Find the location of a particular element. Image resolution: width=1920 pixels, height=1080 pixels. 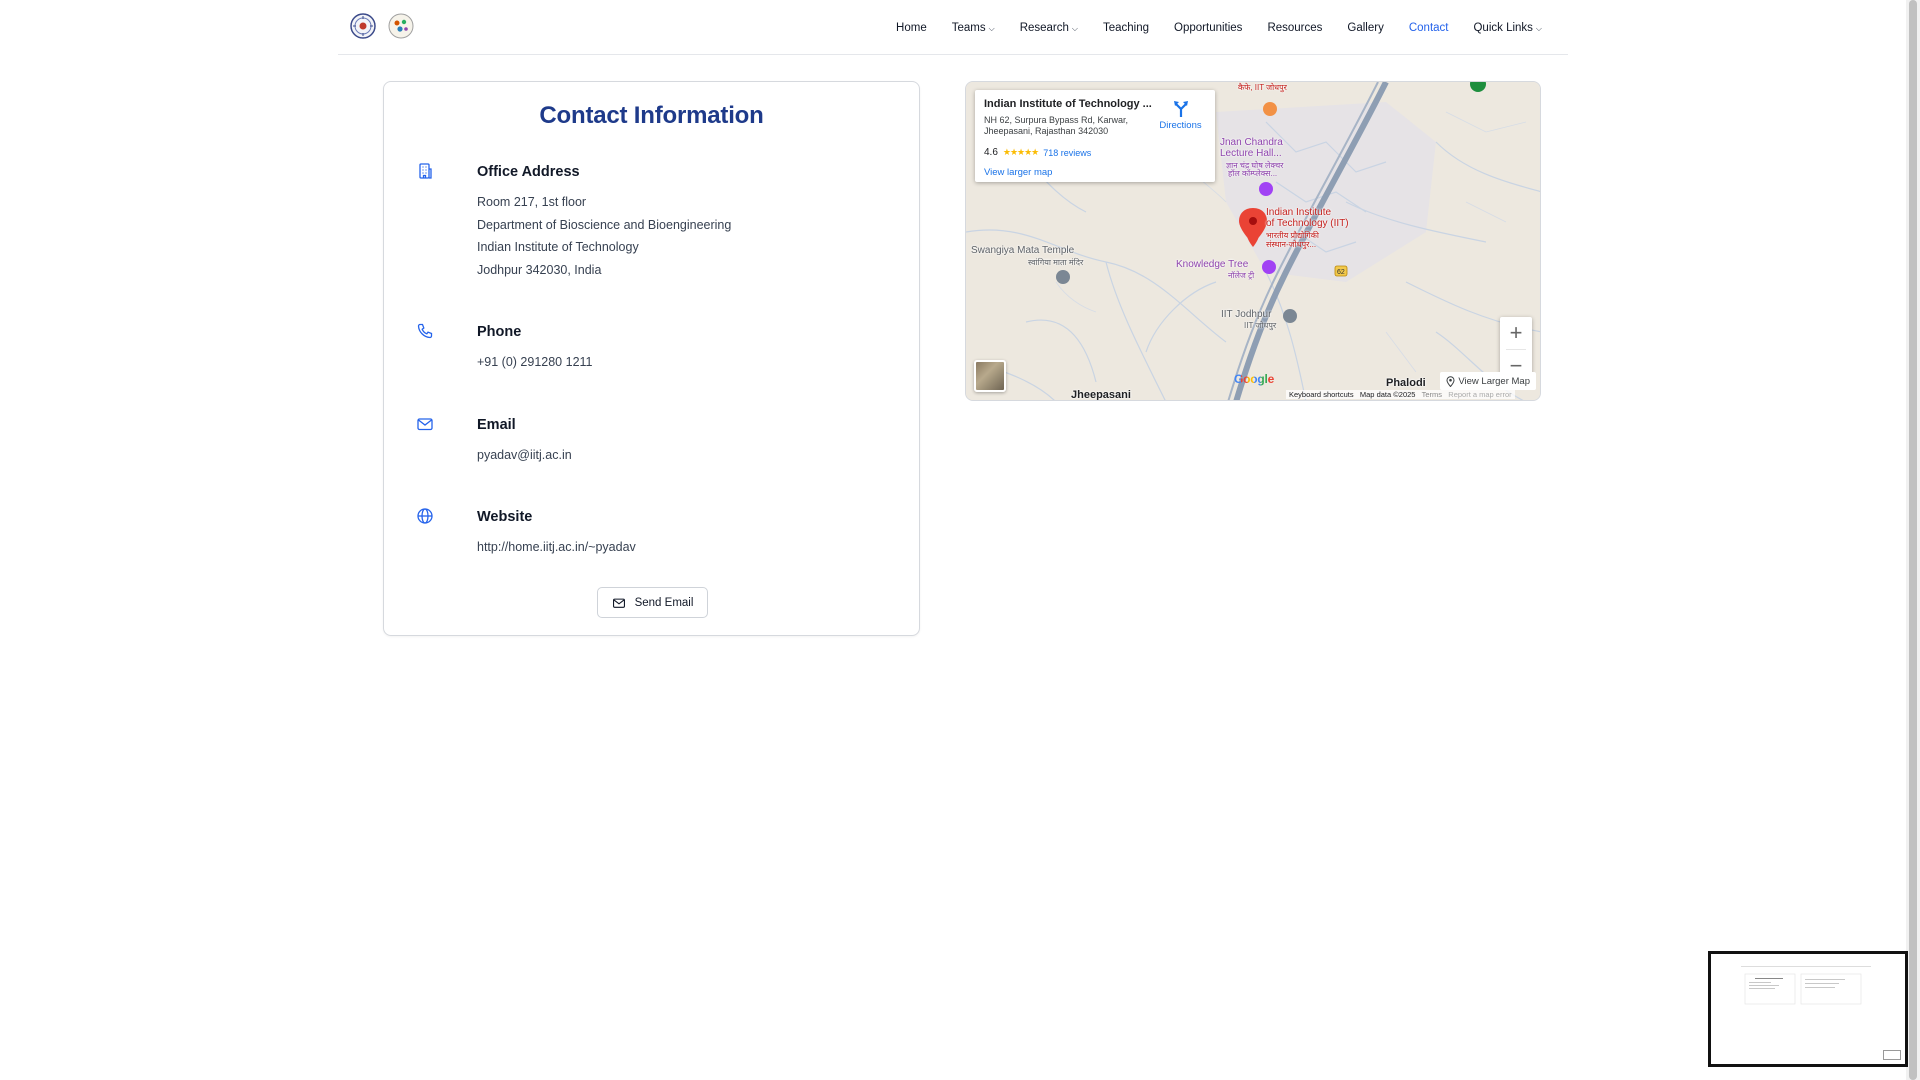

building-icon is located at coordinates (425, 171).